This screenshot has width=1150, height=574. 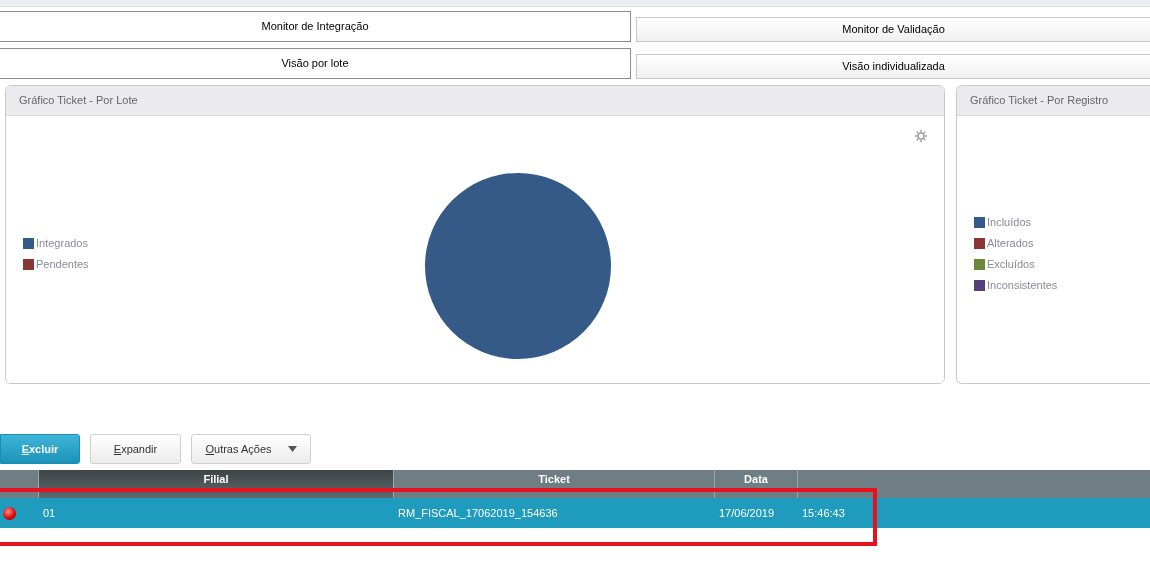 I want to click on legend-label: Excluídos, so click(x=1011, y=264).